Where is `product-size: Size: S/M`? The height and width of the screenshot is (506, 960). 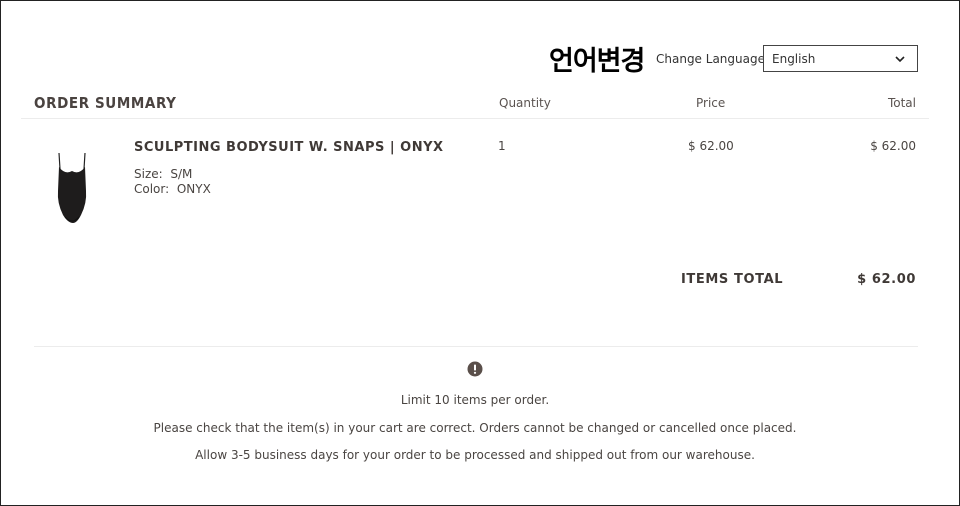 product-size: Size: S/M is located at coordinates (163, 174).